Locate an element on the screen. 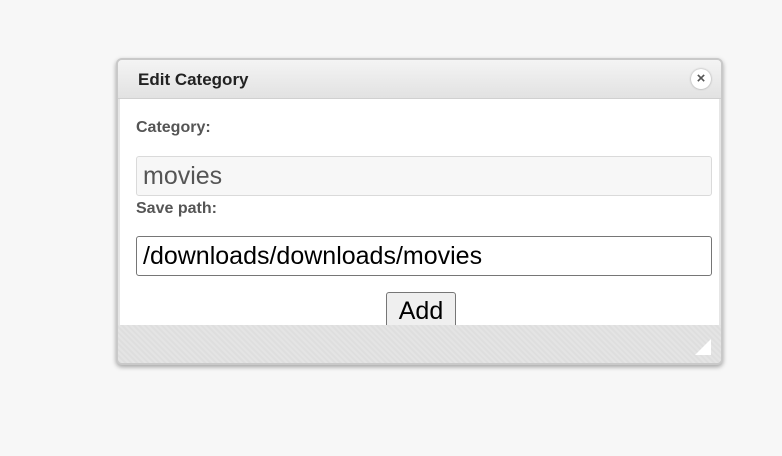 This screenshot has height=456, width=782. category-label: Category: is located at coordinates (173, 127).